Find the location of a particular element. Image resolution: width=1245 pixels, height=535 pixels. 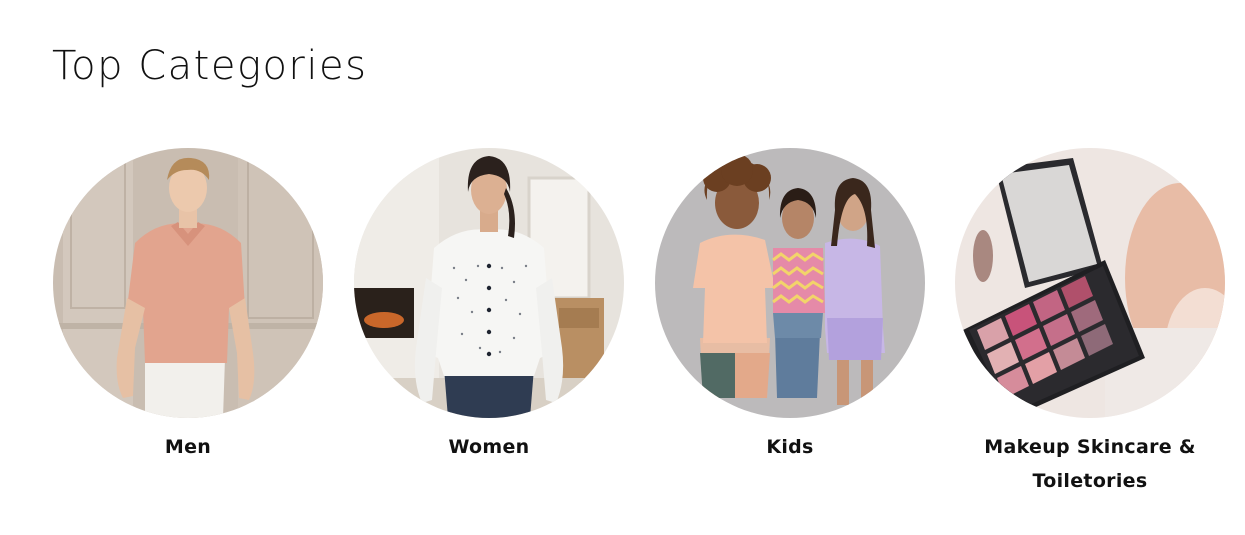

category-men: Men is located at coordinates (188, 306).